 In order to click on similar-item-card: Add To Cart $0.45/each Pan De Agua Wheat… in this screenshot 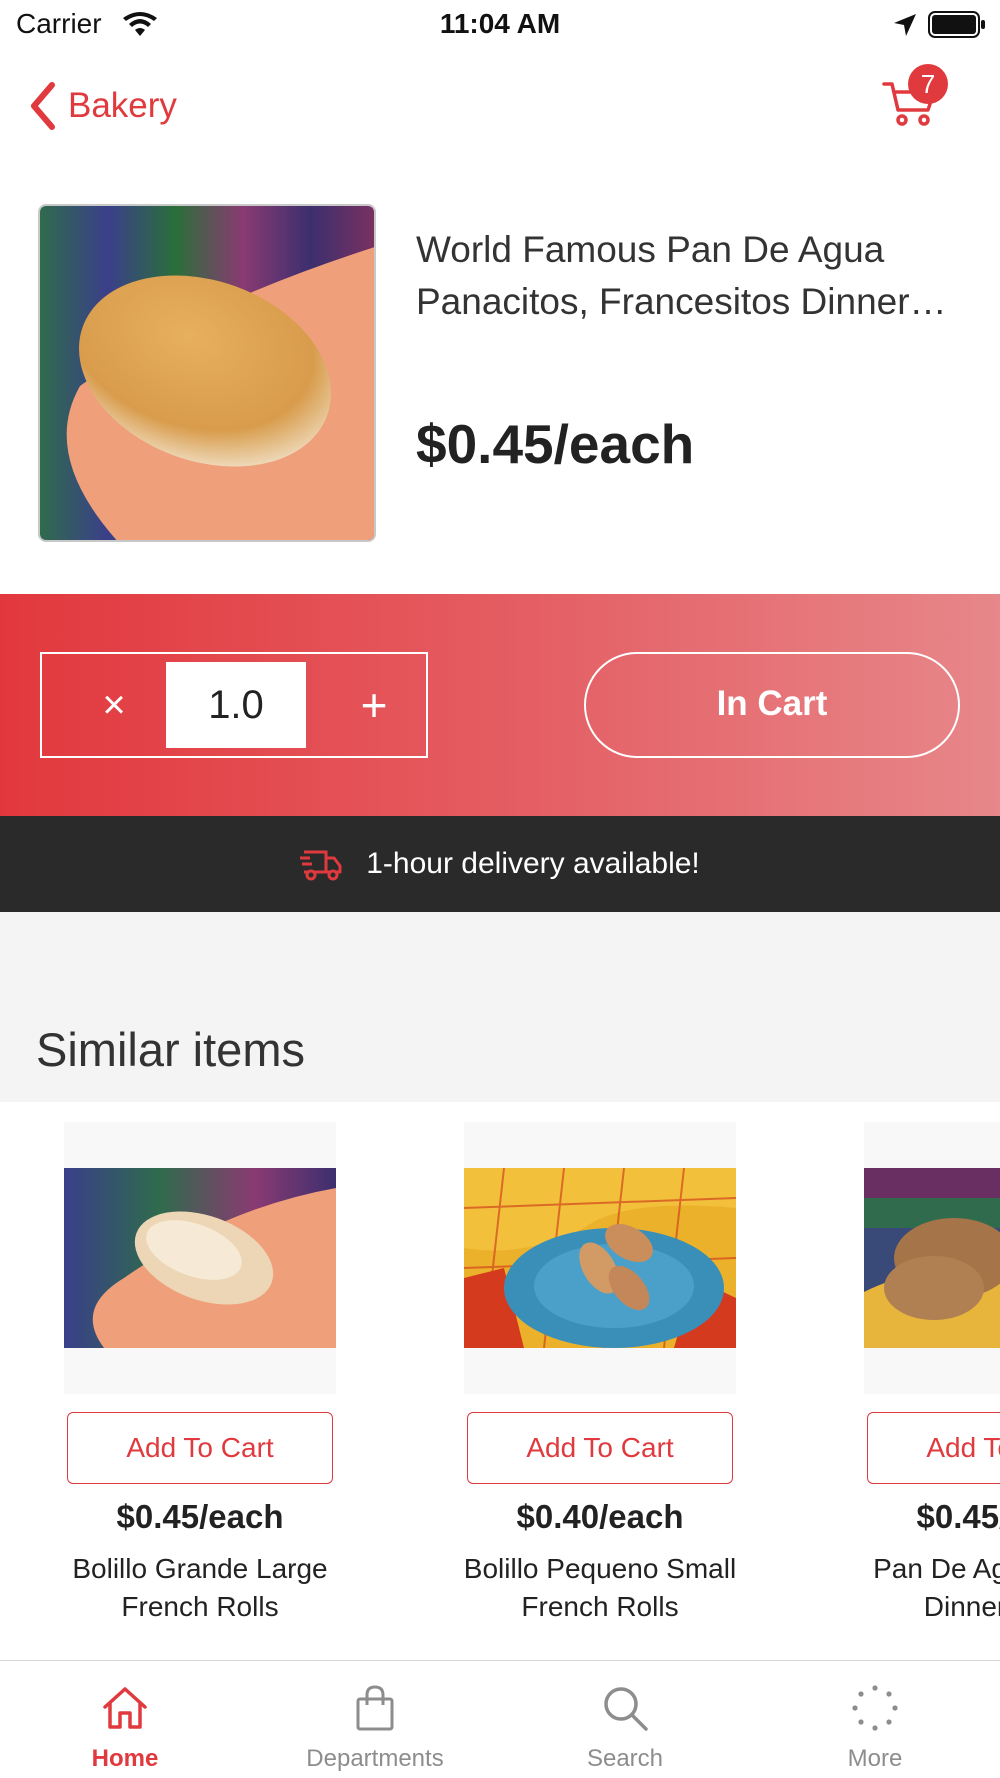, I will do `click(920, 1382)`.